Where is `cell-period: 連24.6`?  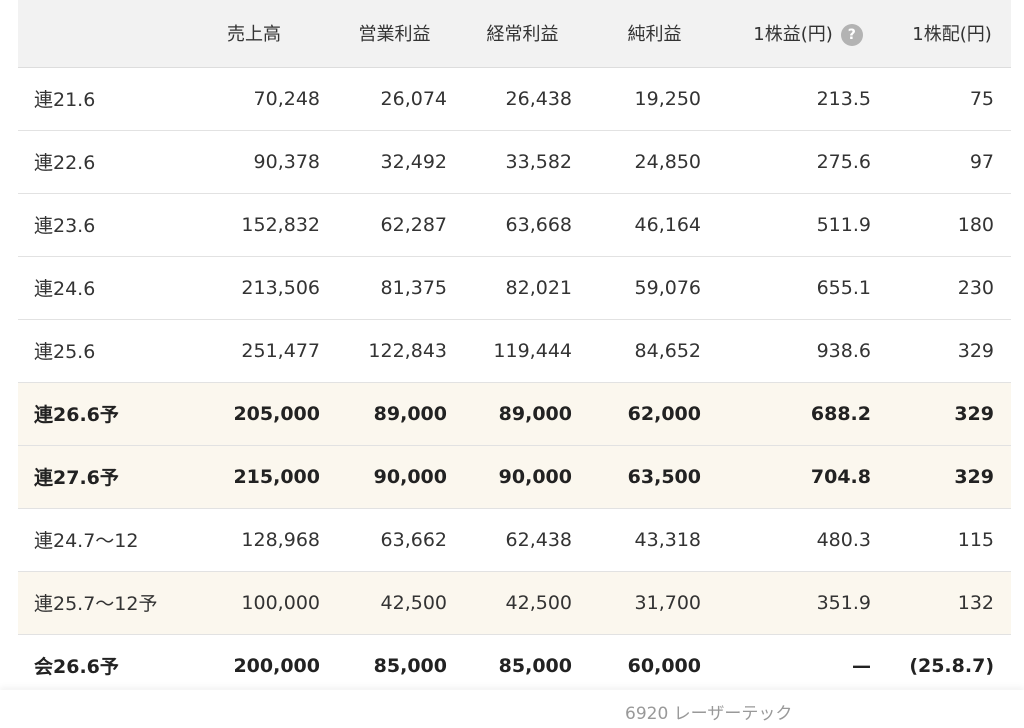 cell-period: 連24.6 is located at coordinates (98, 288).